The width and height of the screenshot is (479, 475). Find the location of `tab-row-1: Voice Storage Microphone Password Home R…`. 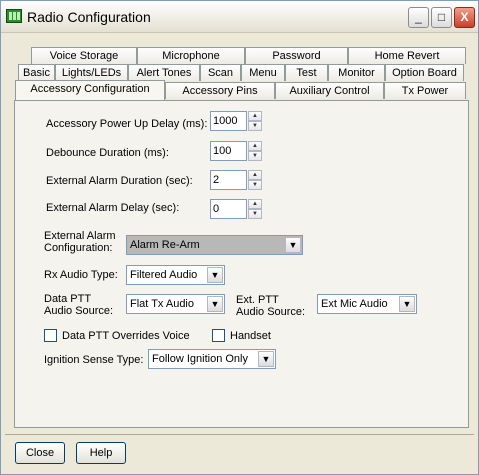

tab-row-1: Voice Storage Microphone Password Home R… is located at coordinates (248, 55).